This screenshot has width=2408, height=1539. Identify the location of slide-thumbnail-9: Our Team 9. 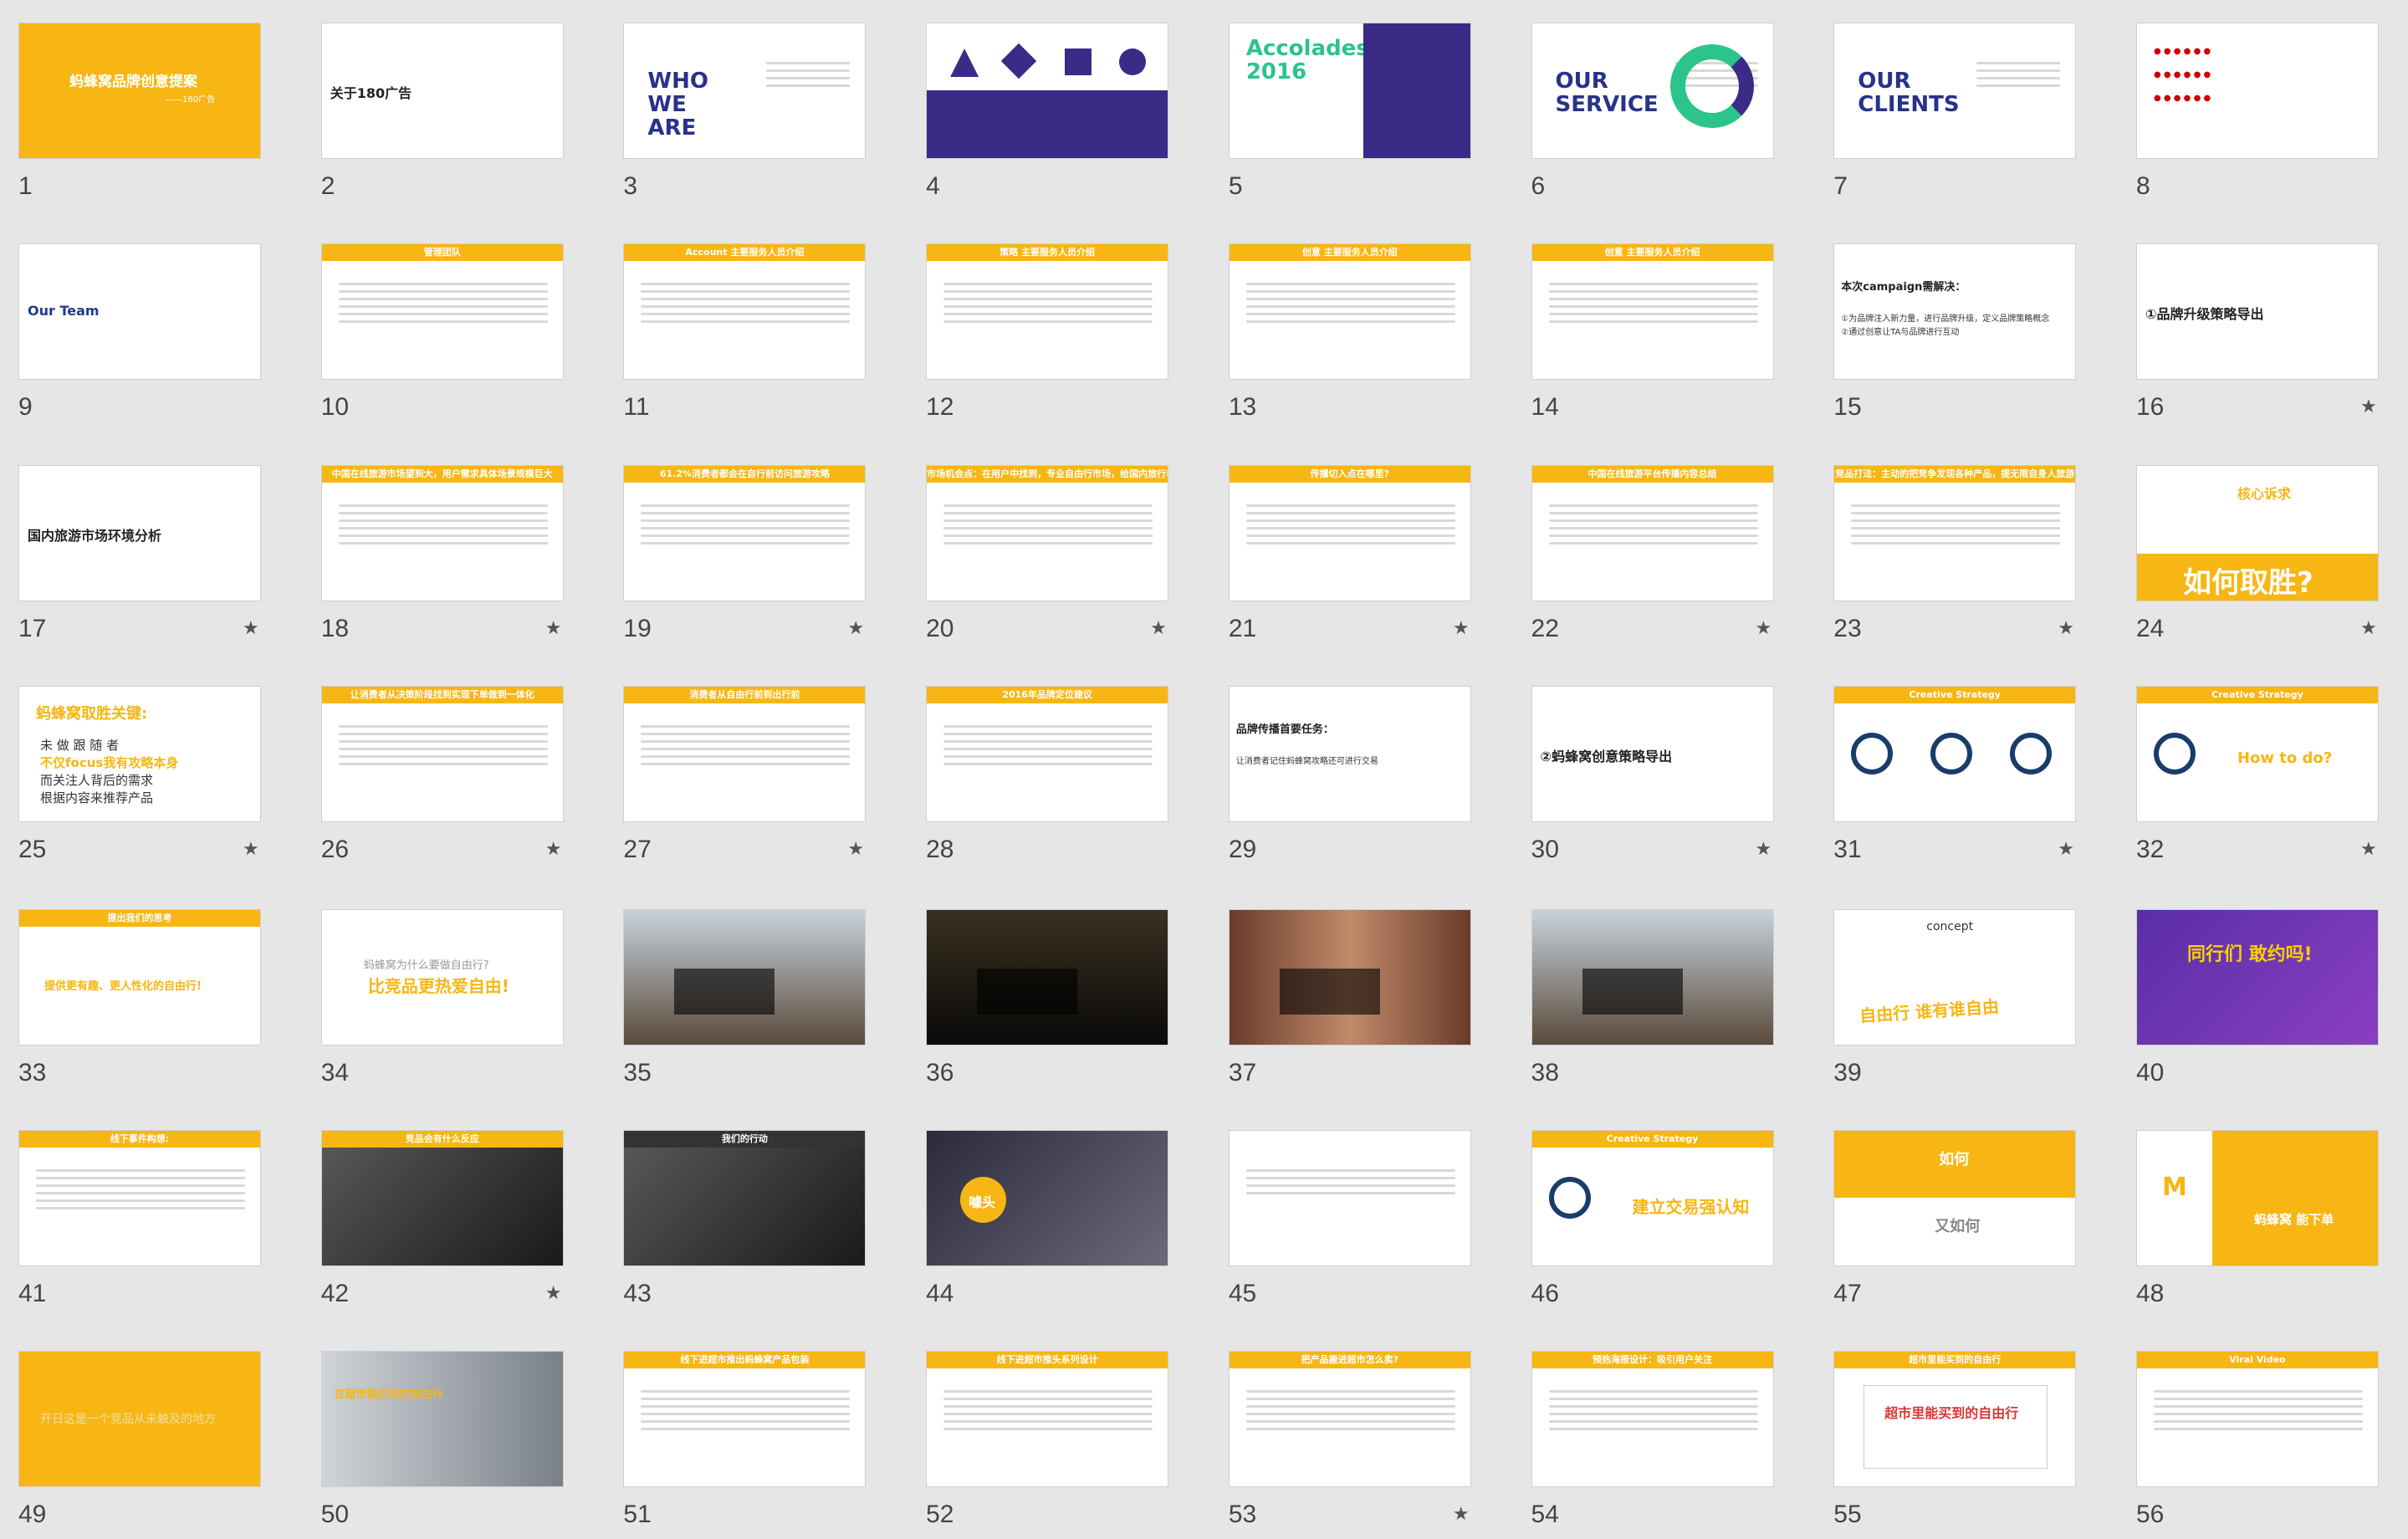
(151, 331).